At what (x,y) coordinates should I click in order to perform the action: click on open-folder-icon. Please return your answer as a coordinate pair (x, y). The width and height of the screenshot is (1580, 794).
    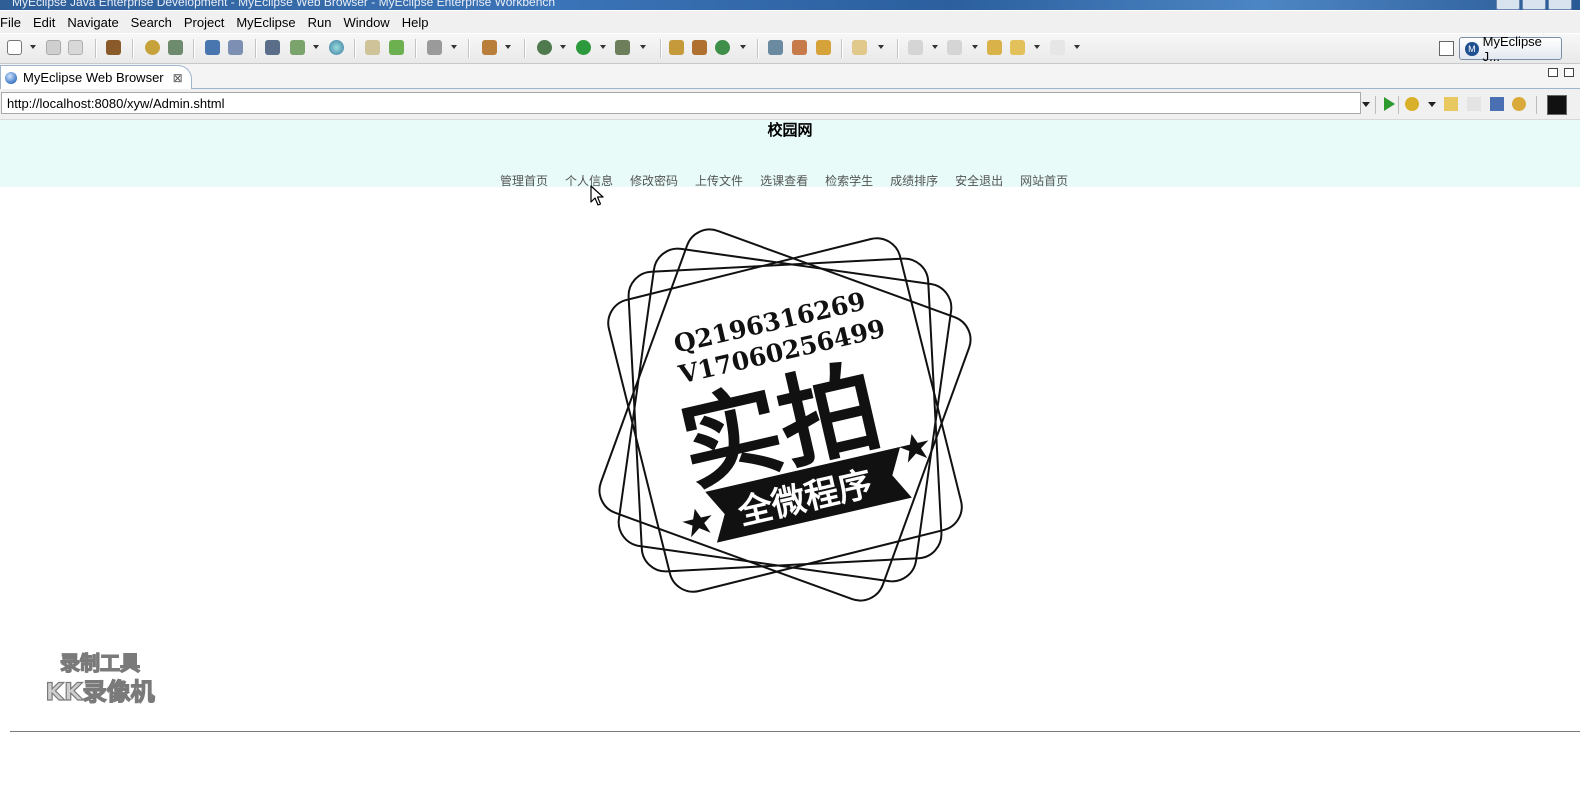
    Looking at the image, I should click on (372, 47).